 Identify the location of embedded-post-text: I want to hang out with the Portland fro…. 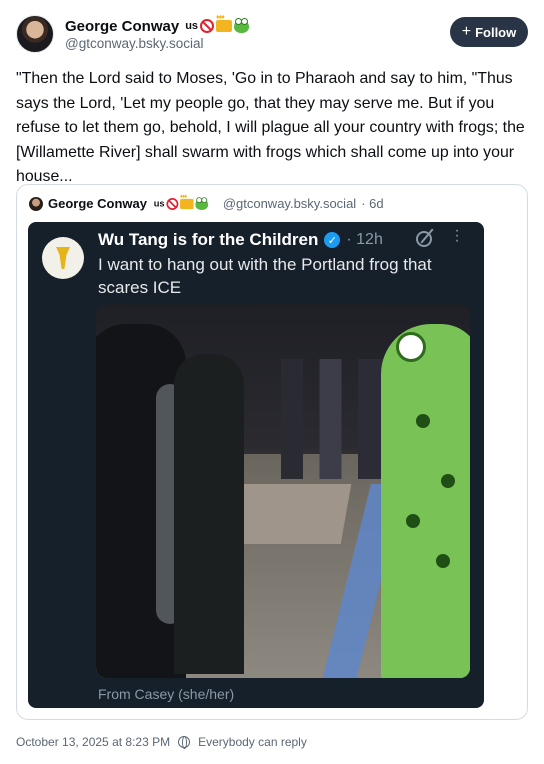
(265, 276).